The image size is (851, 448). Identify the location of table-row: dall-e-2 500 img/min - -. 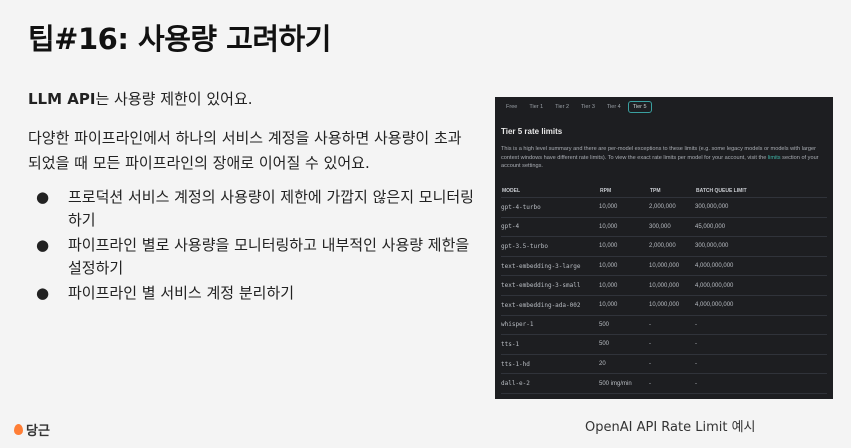
(664, 383).